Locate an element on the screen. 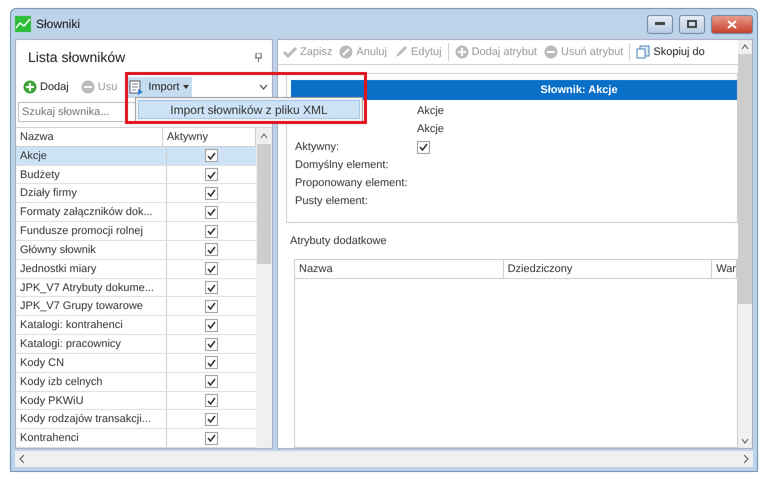 This screenshot has width=766, height=482. table-cell: Kody CN is located at coordinates (91, 363).